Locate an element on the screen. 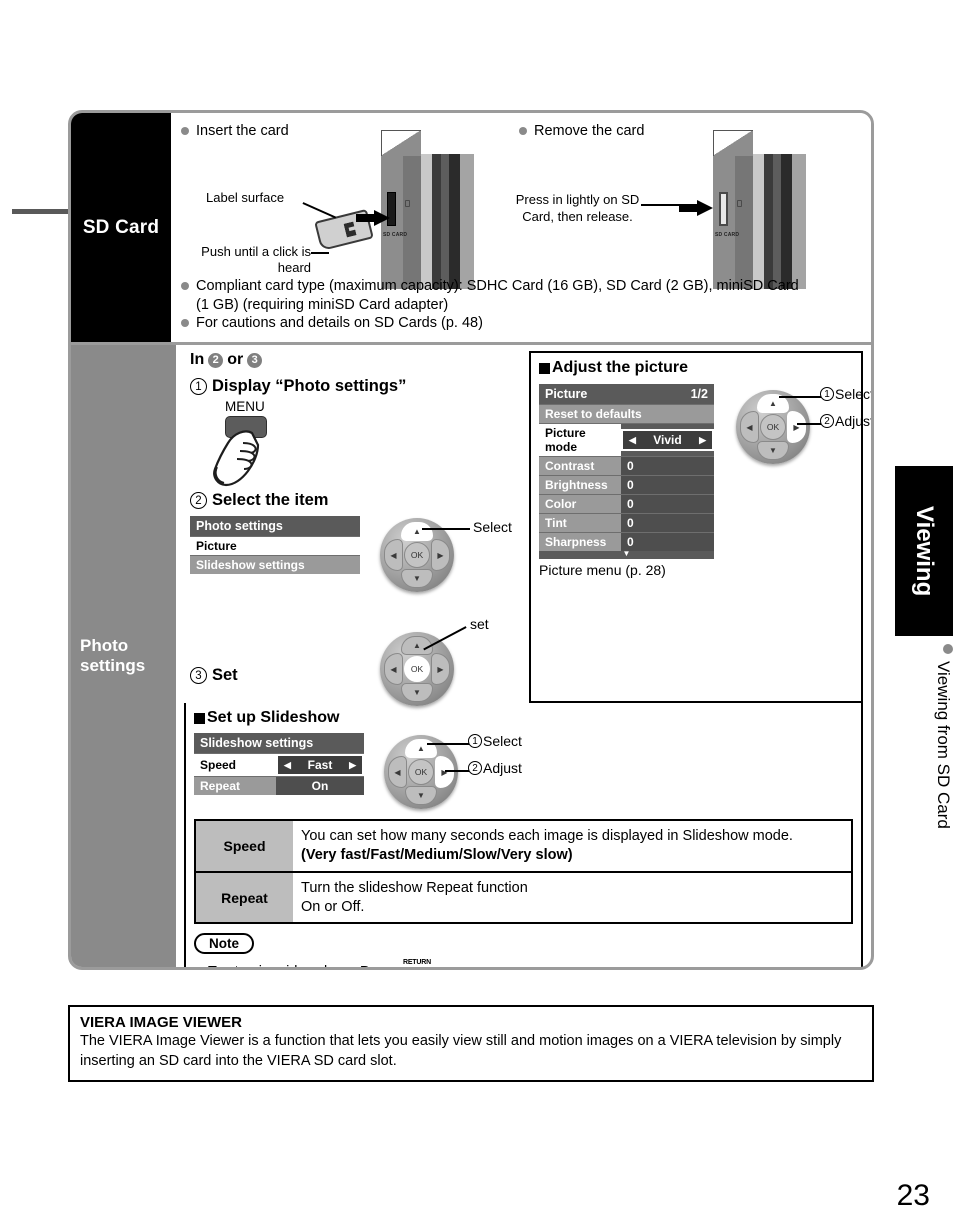  osd-header-title: Photo settings is located at coordinates (239, 526).